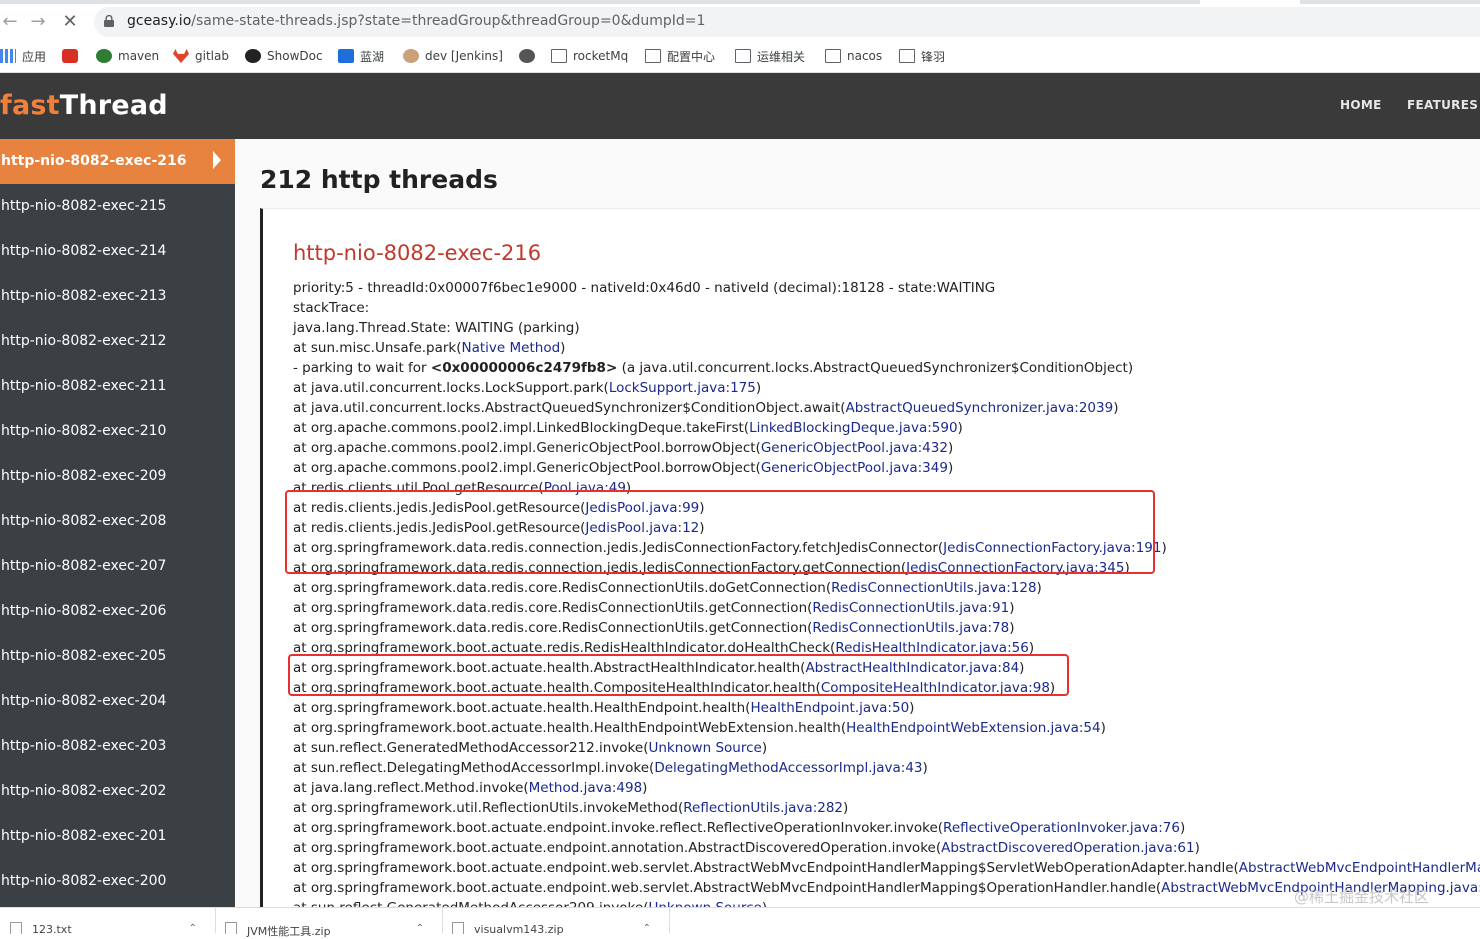  What do you see at coordinates (117, 881) in the screenshot?
I see `sidebar-thread-item: http-nio-8082-exec-200` at bounding box center [117, 881].